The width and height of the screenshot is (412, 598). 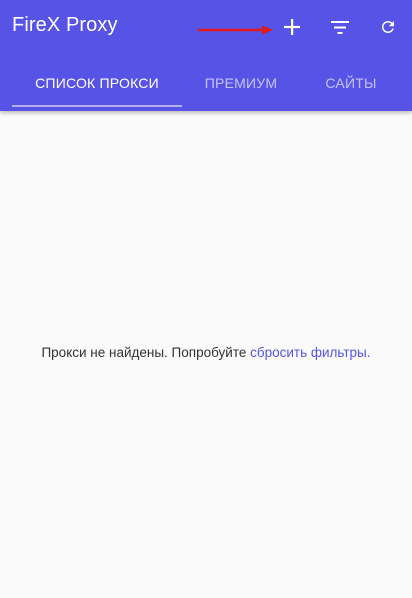 What do you see at coordinates (65, 25) in the screenshot?
I see `app-title: FireX Proxy` at bounding box center [65, 25].